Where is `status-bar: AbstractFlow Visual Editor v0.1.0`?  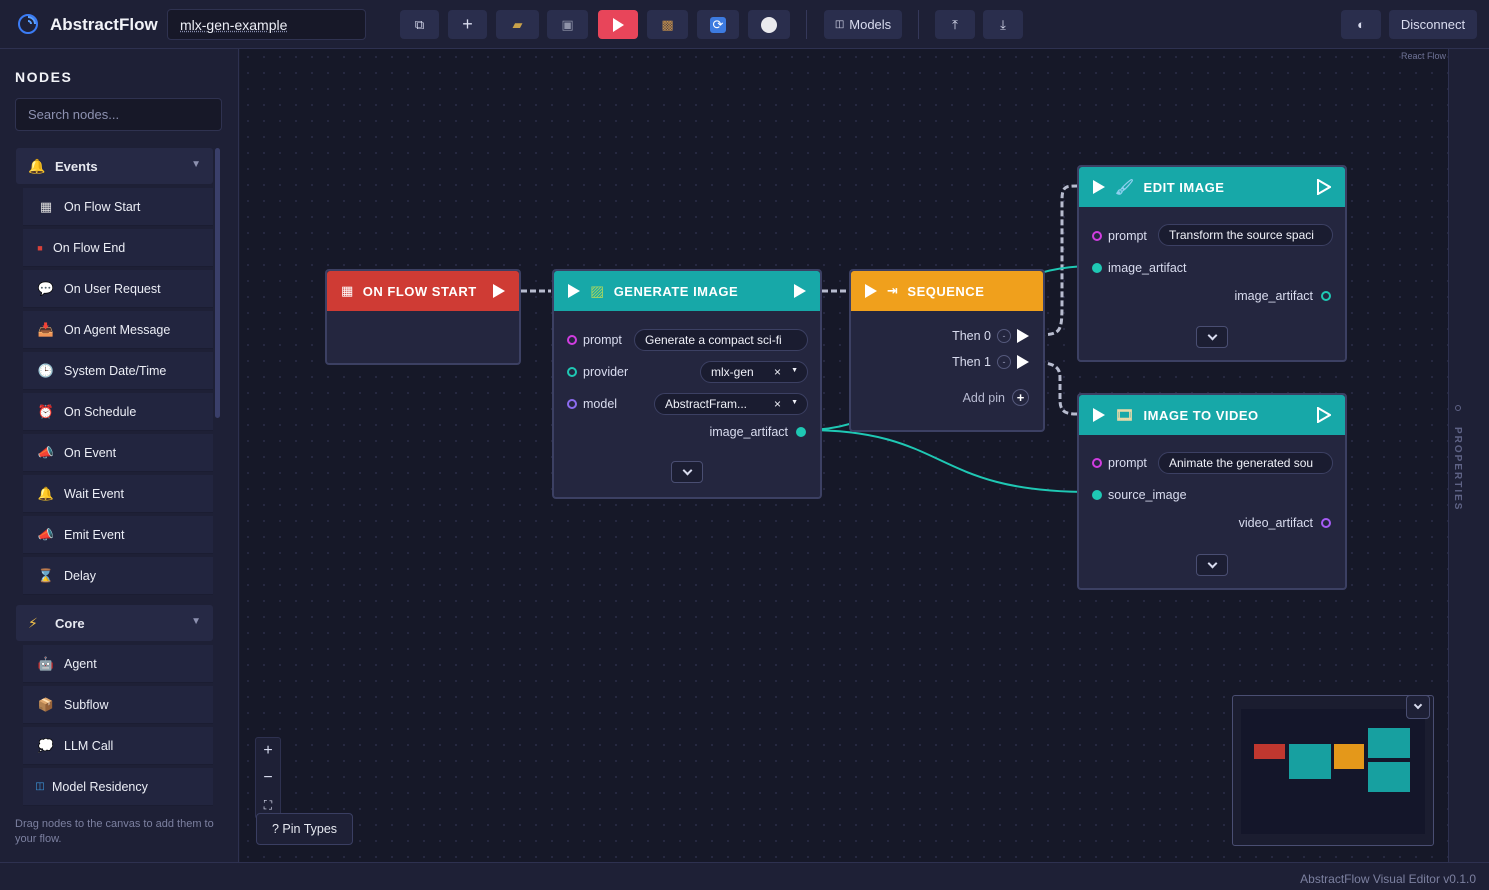
status-bar: AbstractFlow Visual Editor v0.1.0 is located at coordinates (744, 876).